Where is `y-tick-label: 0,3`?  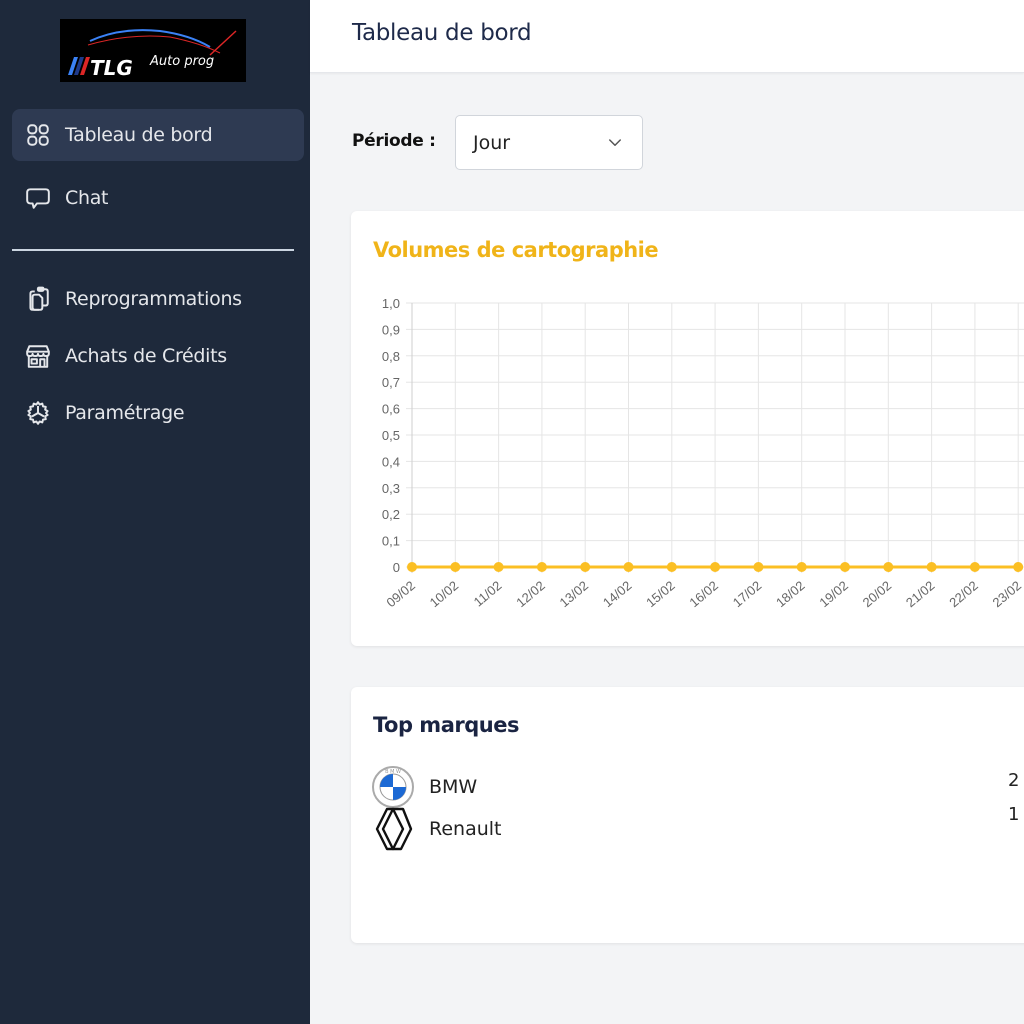 y-tick-label: 0,3 is located at coordinates (391, 488).